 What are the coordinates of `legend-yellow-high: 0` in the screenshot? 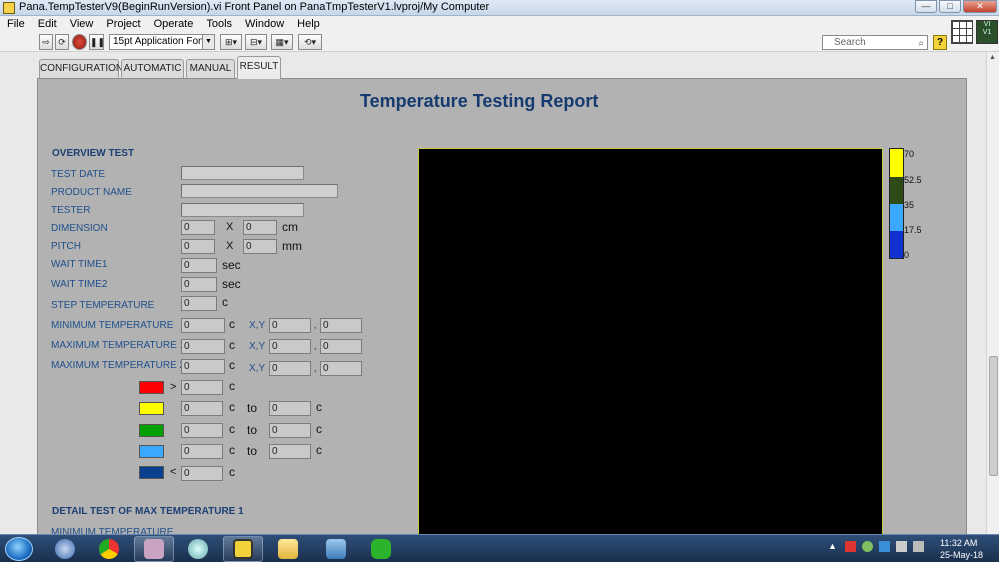 It's located at (290, 408).